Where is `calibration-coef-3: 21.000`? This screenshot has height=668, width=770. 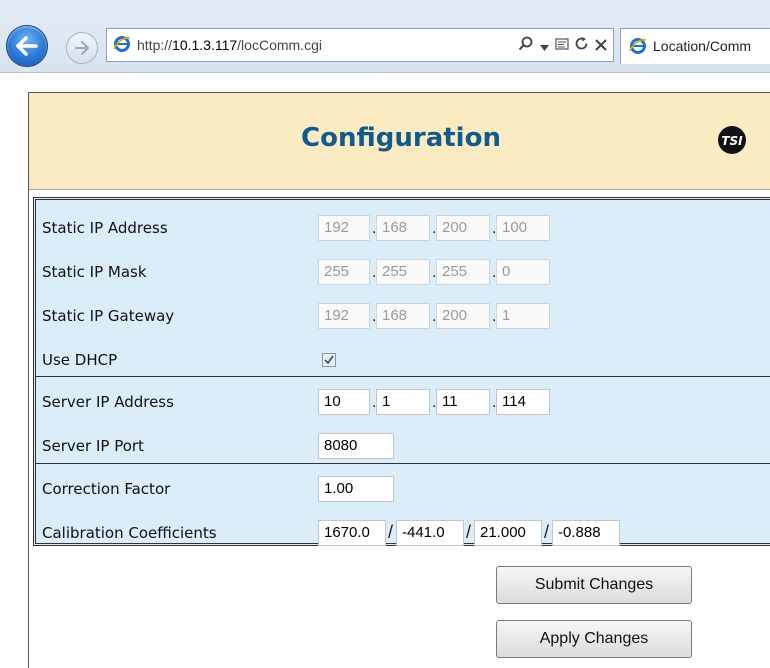 calibration-coef-3: 21.000 is located at coordinates (508, 533).